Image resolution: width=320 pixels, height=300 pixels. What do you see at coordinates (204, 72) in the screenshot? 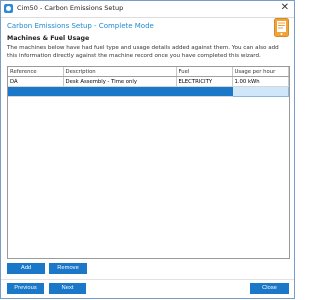
I see `column-header-fuel: Fuel` at bounding box center [204, 72].